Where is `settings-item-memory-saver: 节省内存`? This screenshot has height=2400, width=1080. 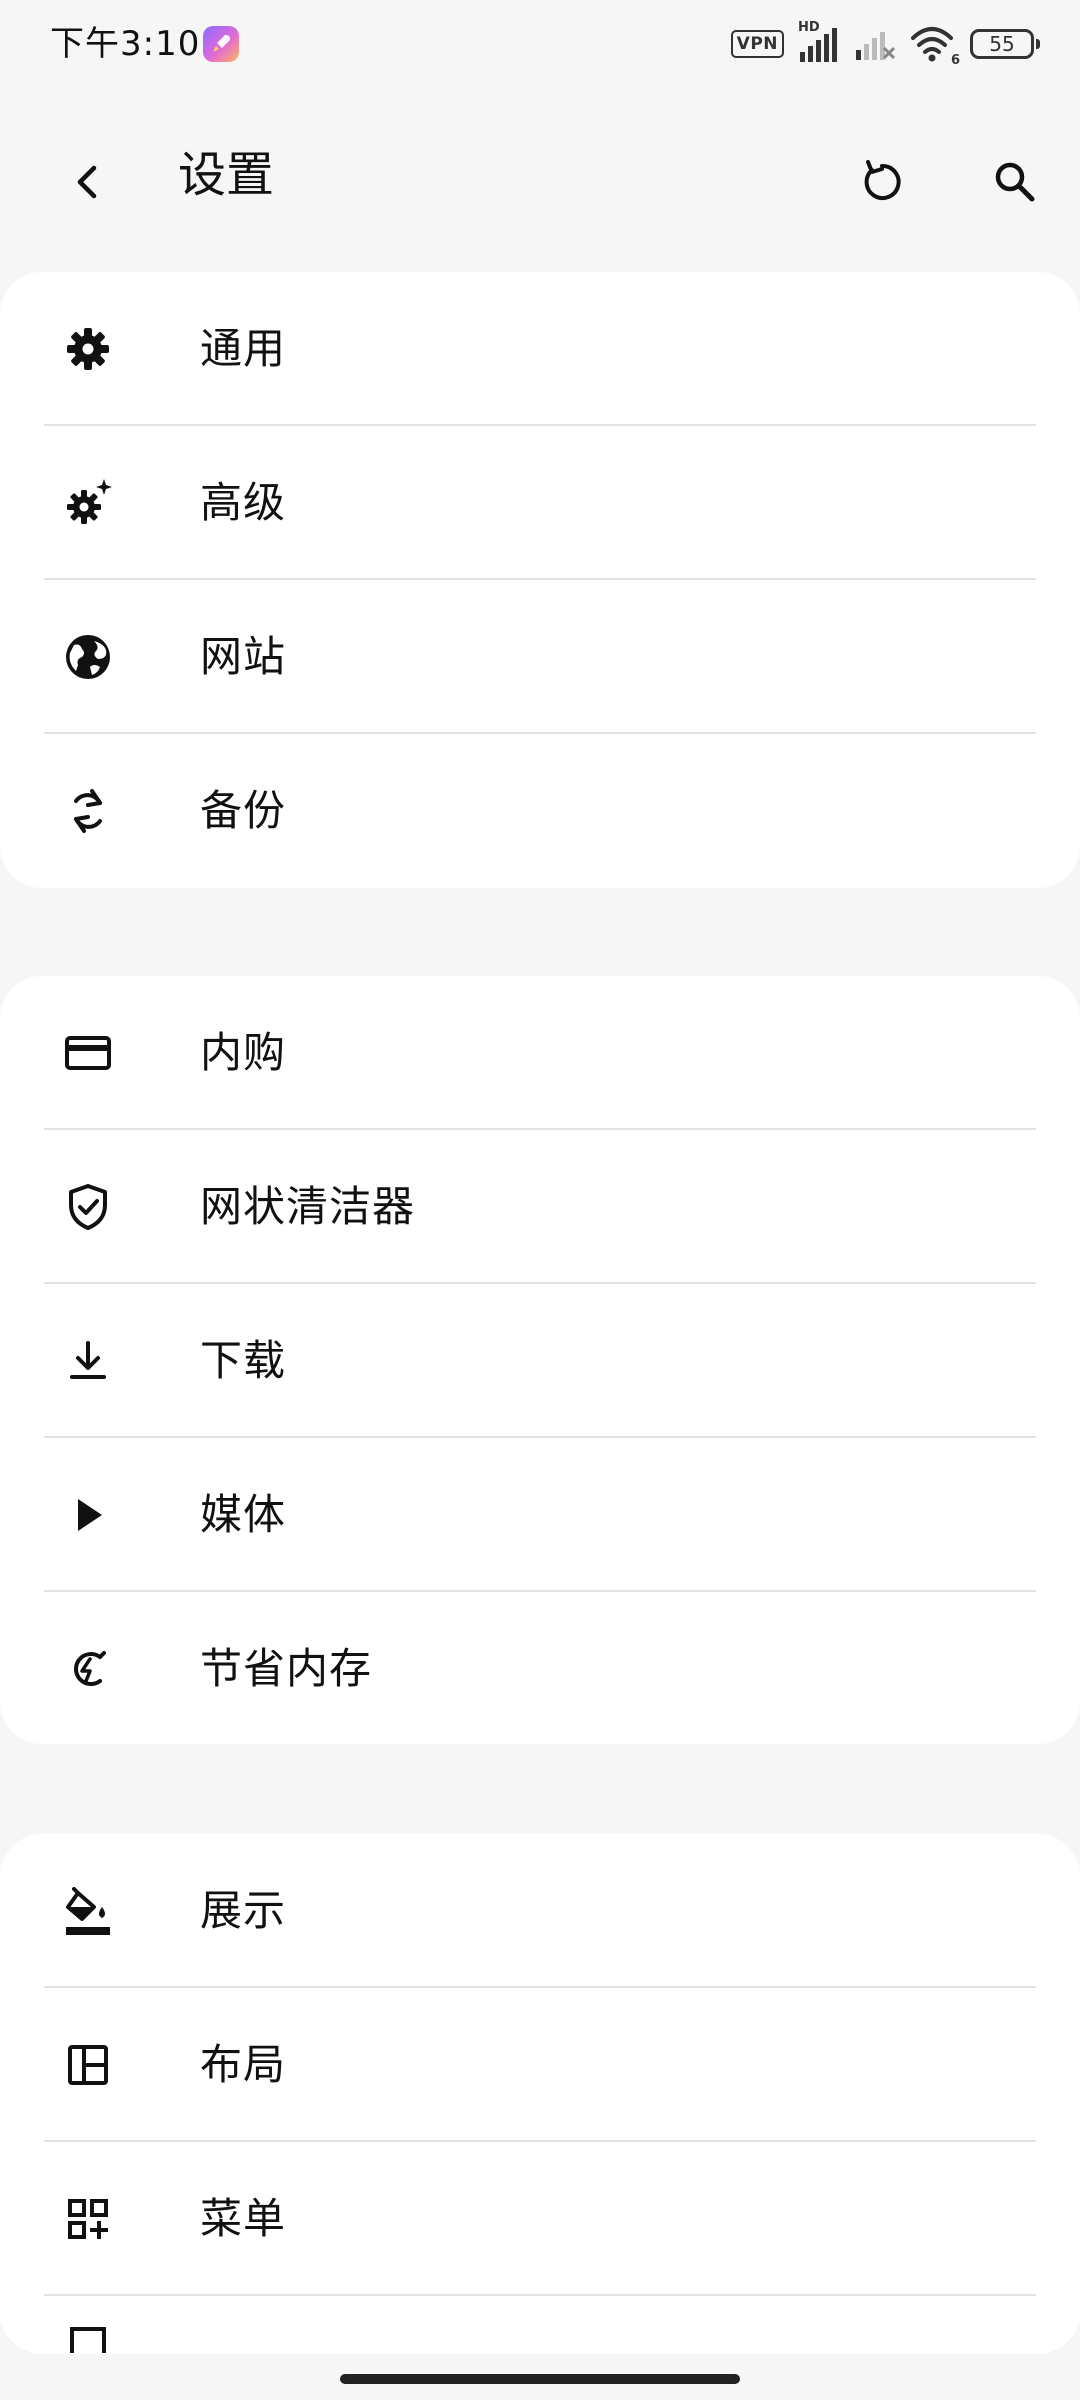
settings-item-memory-saver: 节省内存 is located at coordinates (540, 1668).